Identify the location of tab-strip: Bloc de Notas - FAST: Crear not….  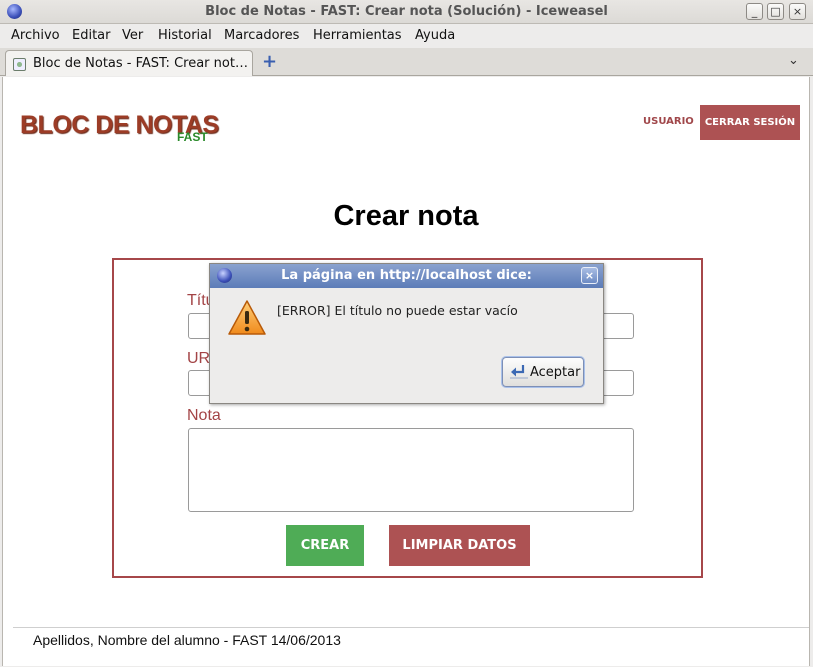
(406, 62).